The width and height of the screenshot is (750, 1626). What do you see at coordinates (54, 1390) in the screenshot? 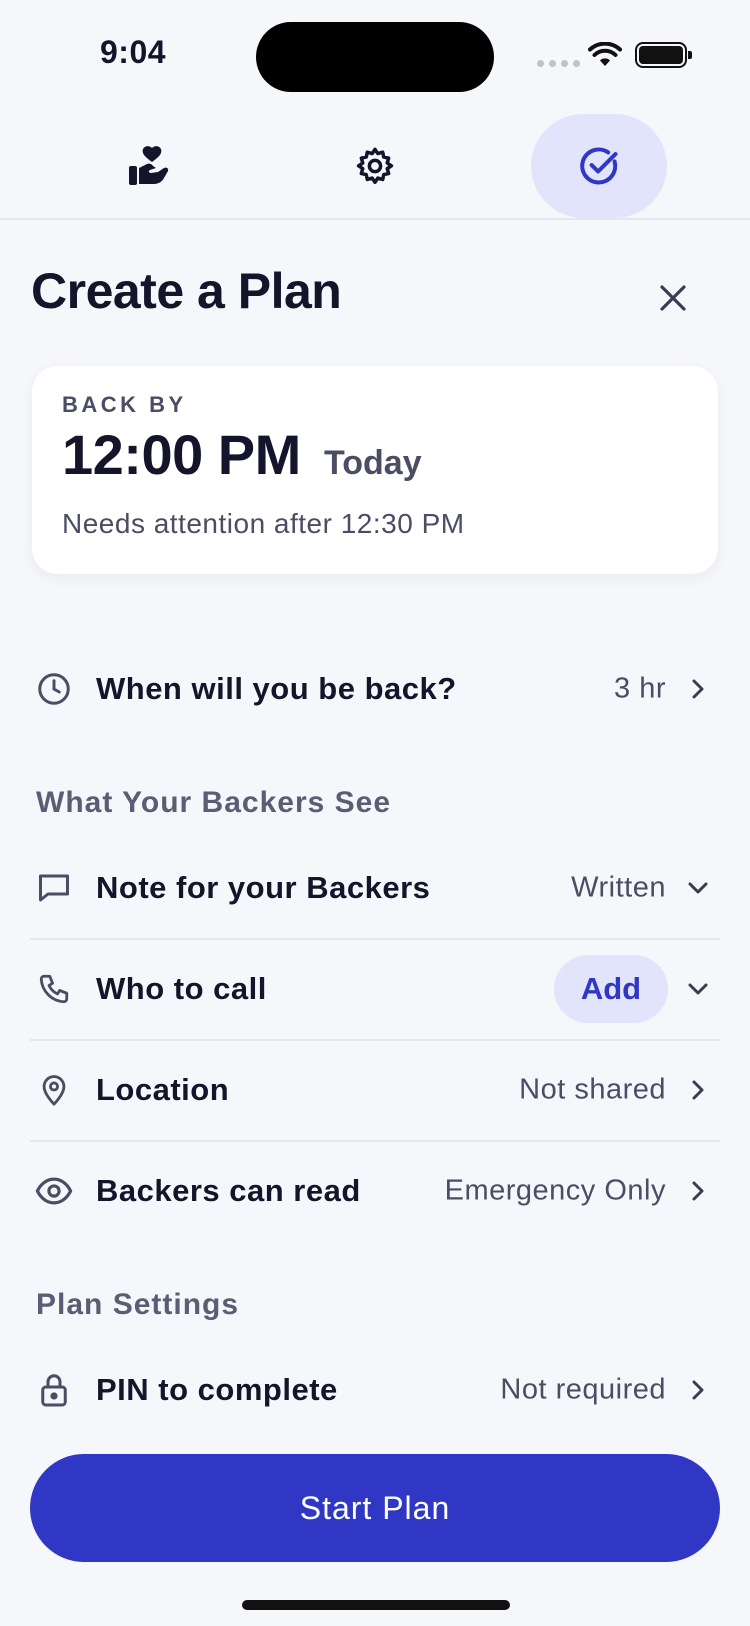
I see `lock-icon` at bounding box center [54, 1390].